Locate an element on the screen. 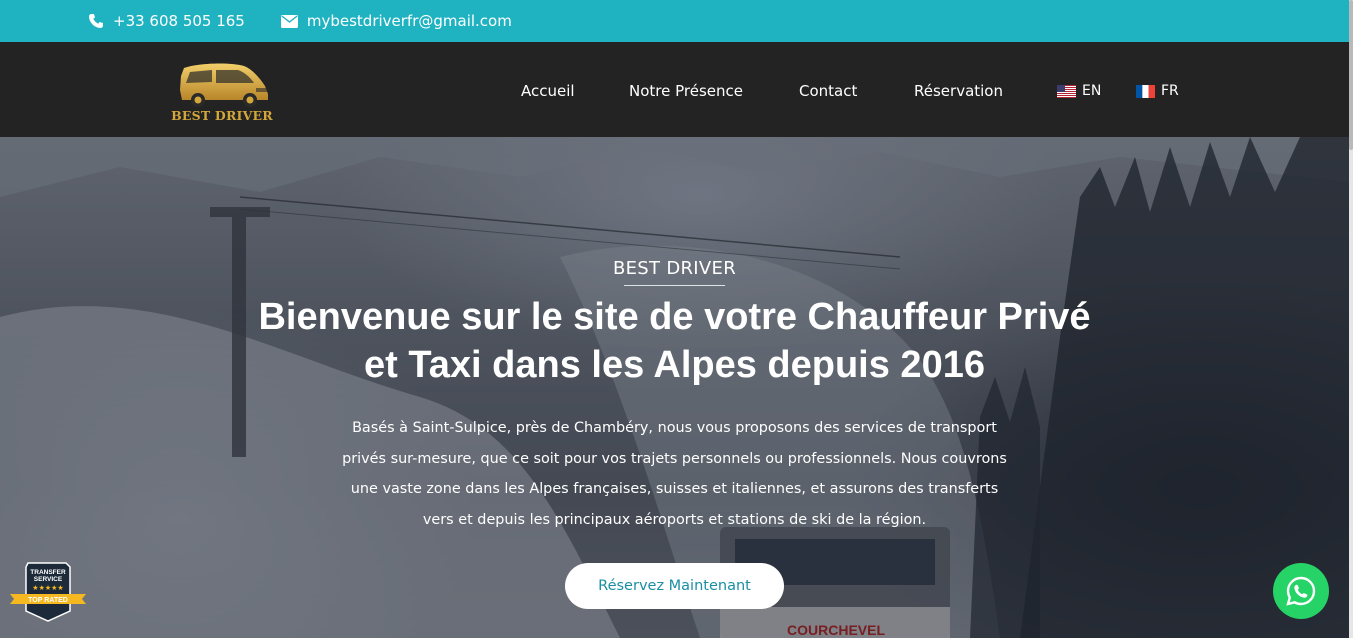 The width and height of the screenshot is (1353, 638). badge-line-2: SERVICE is located at coordinates (48, 579).